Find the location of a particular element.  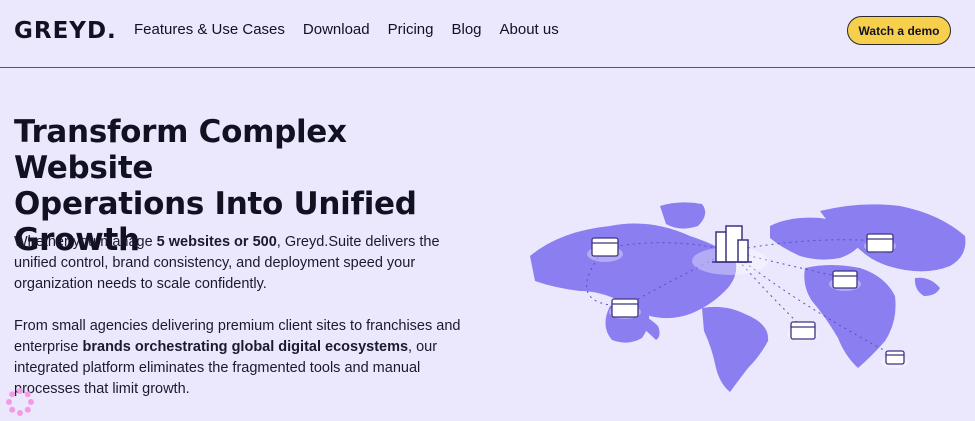

nav-blog: Blog is located at coordinates (466, 29).